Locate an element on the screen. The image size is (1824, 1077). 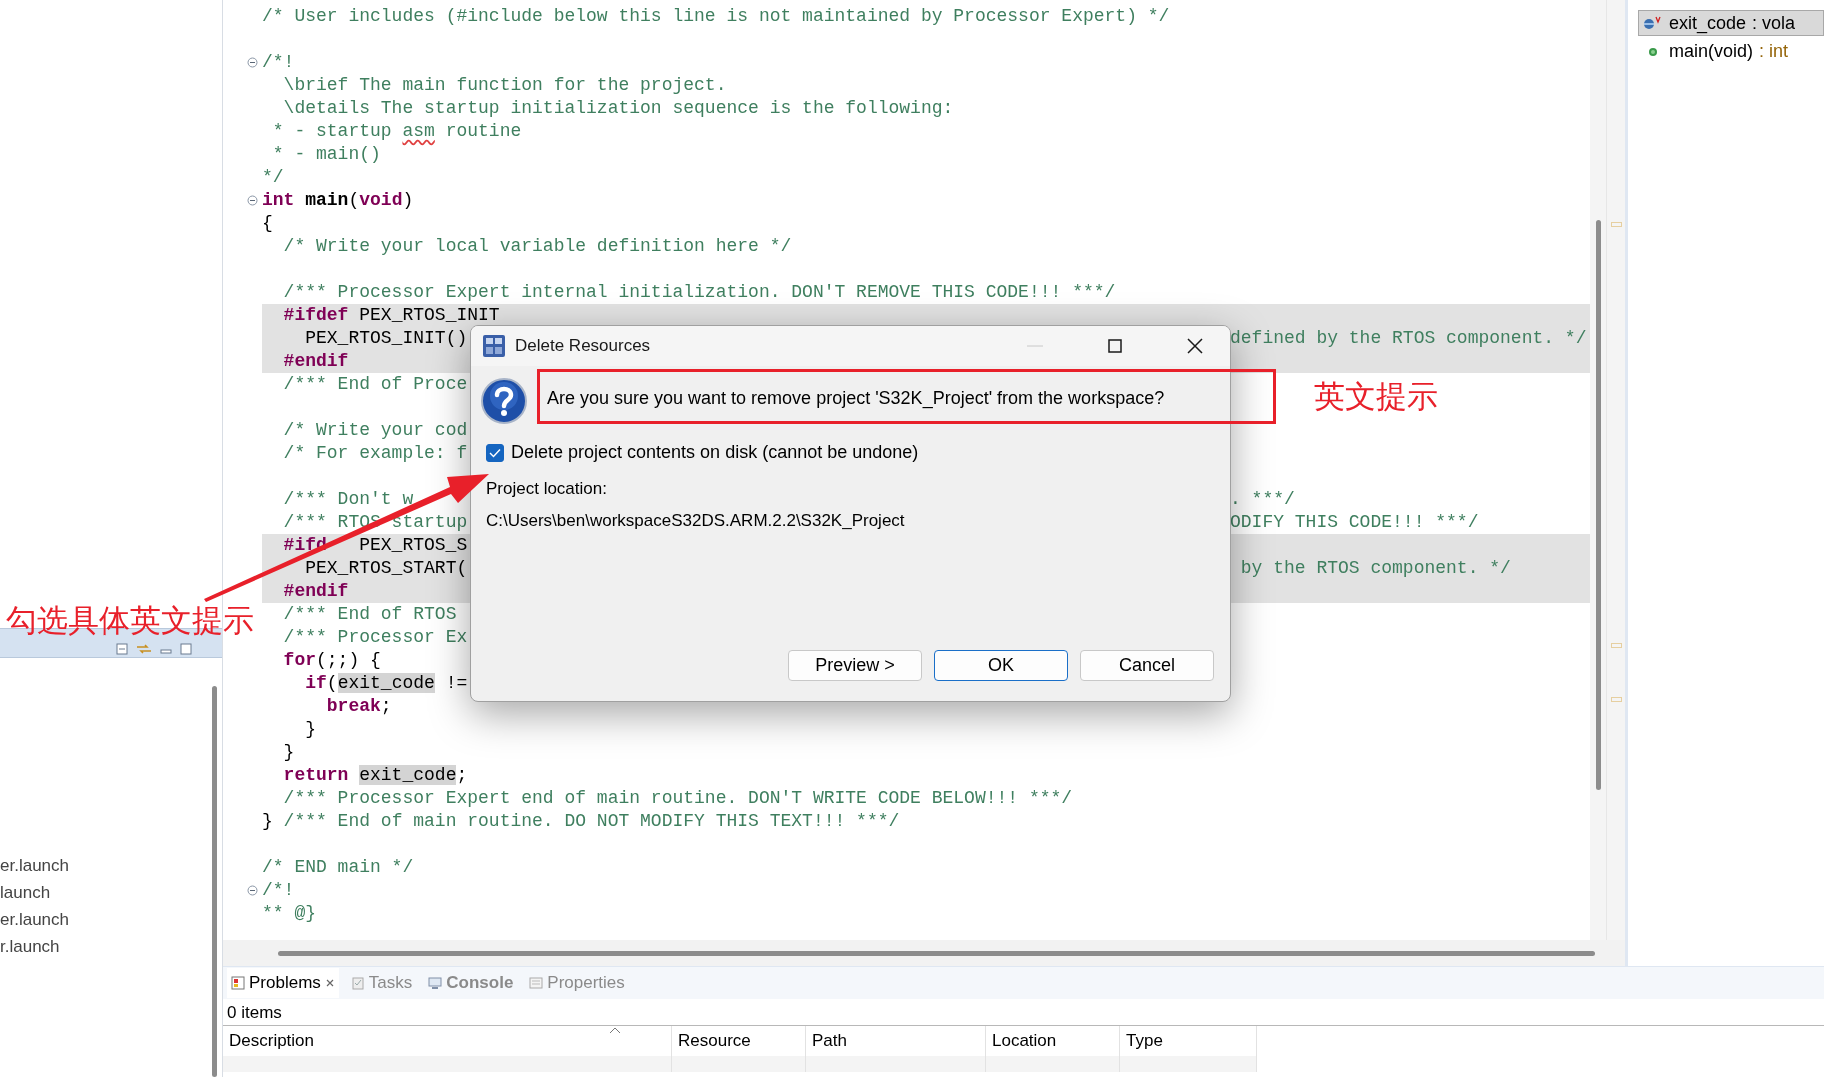
code-line: * - startup asm routine is located at coordinates (396, 131).